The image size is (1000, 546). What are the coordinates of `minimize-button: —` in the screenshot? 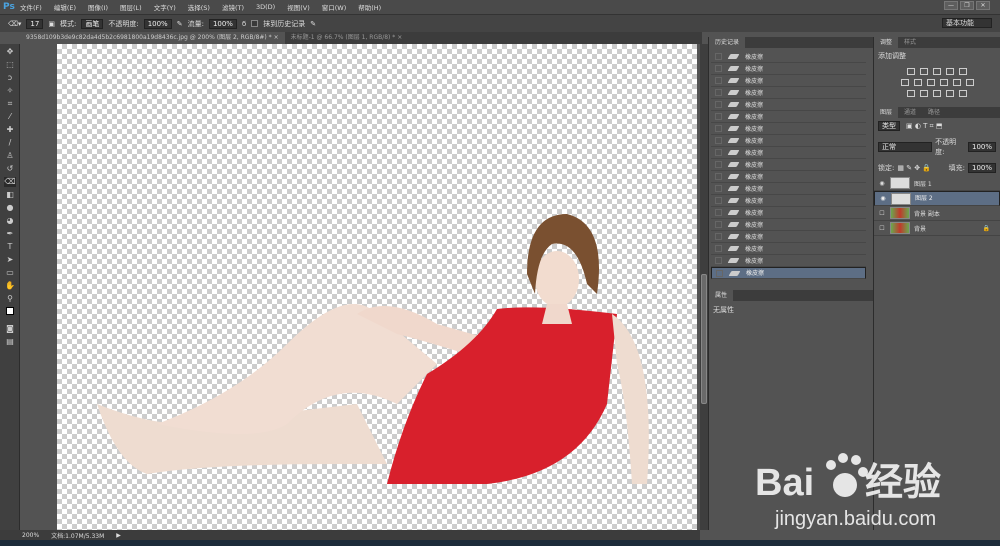 It's located at (951, 5).